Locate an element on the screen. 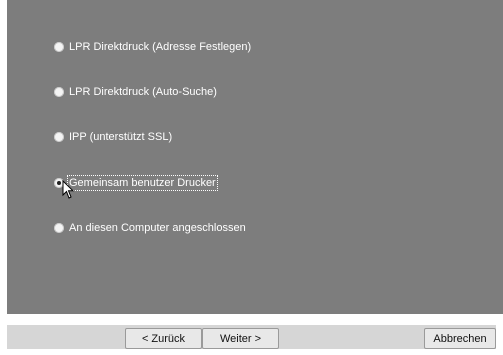  back-button: < Zurück is located at coordinates (163, 338).